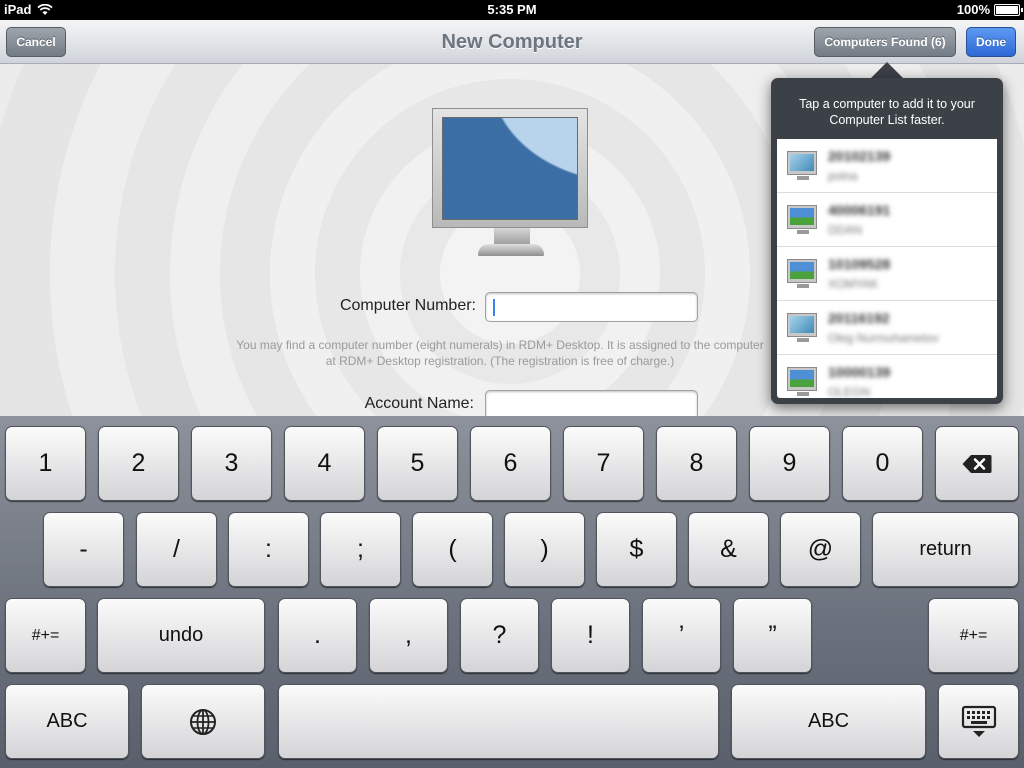 The image size is (1024, 768). Describe the element at coordinates (849, 391) in the screenshot. I see `computer-owner: OLEGN` at that location.